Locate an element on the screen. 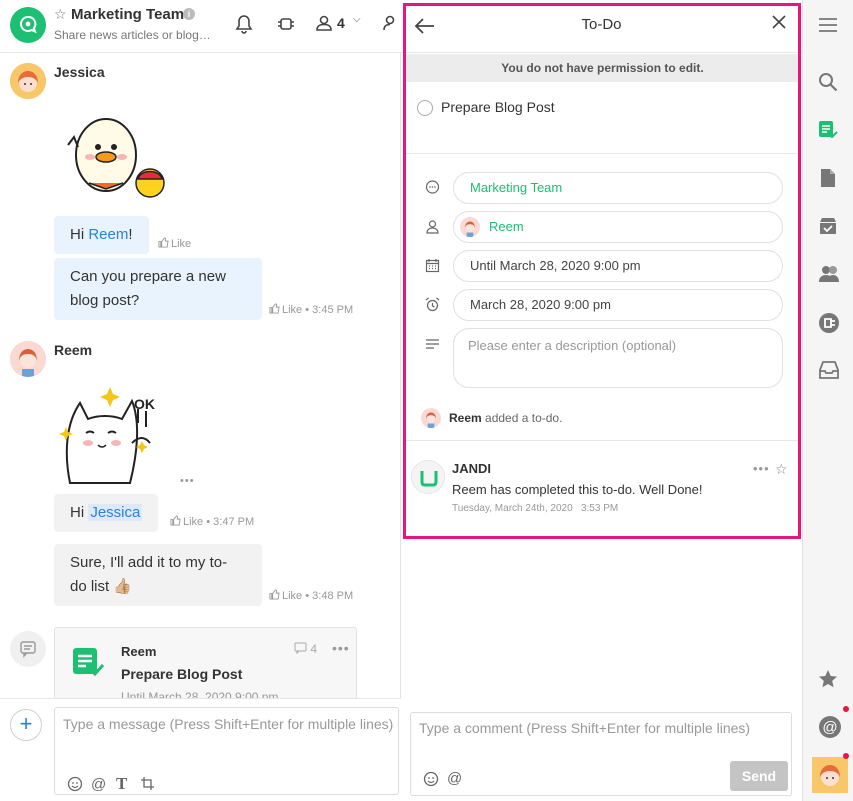  activity-actor: Reem is located at coordinates (465, 418).